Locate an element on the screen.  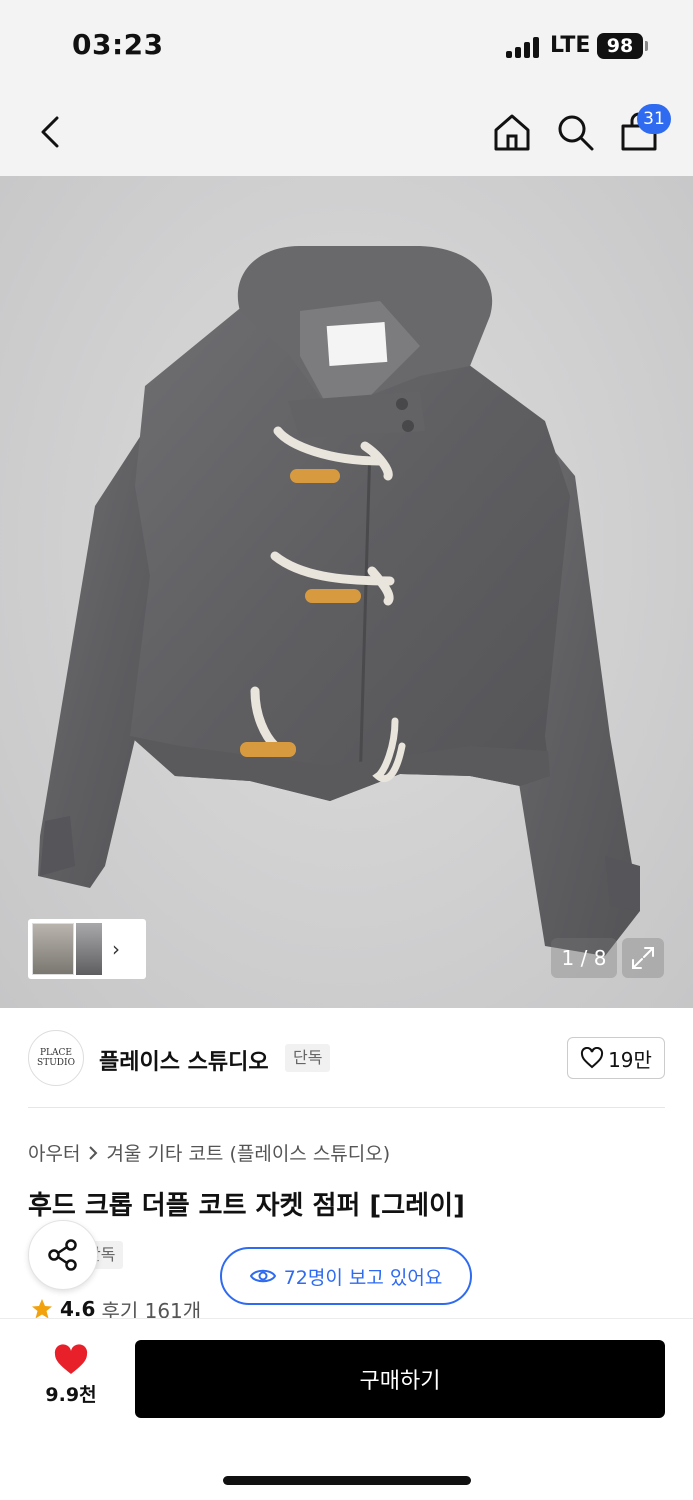
status-bar: 03:23 LTE 98 is located at coordinates (346, 44).